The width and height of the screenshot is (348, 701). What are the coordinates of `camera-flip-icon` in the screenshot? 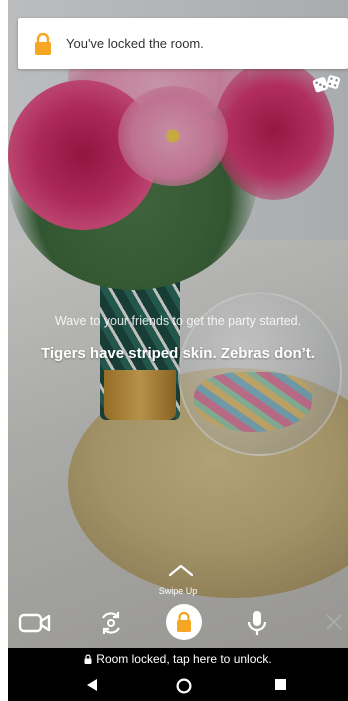 It's located at (111, 623).